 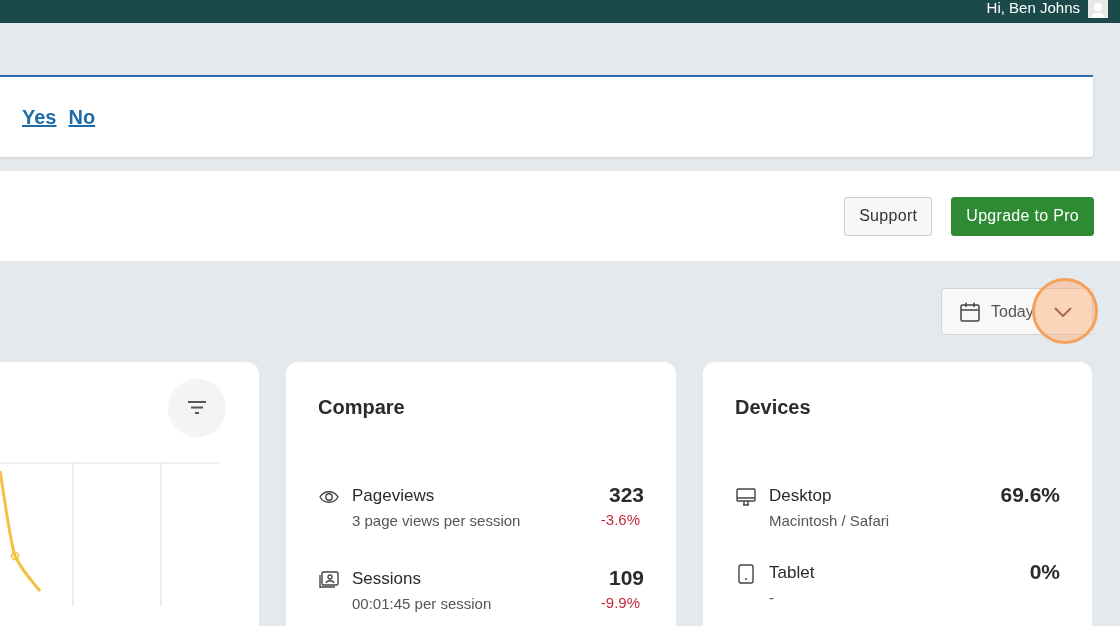 What do you see at coordinates (801, 496) in the screenshot?
I see `device-label: Desktop` at bounding box center [801, 496].